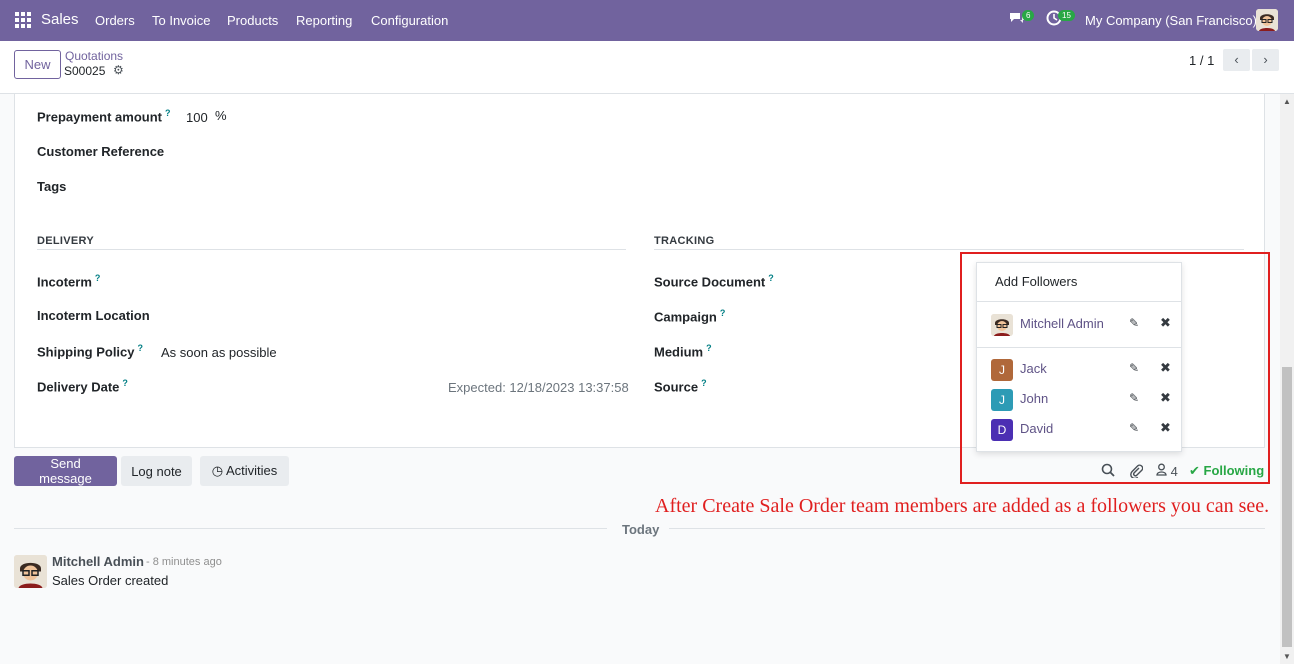  I want to click on message-time: - 8 minutes ago, so click(184, 562).